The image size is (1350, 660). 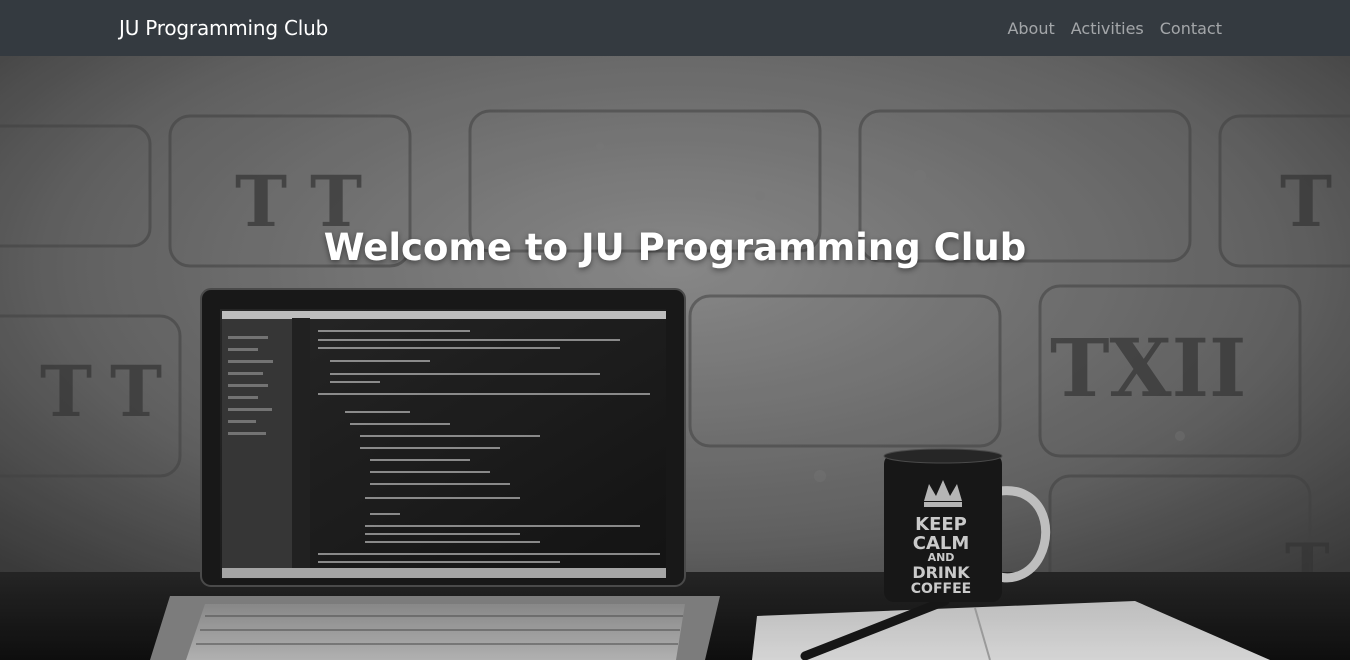 What do you see at coordinates (223, 28) in the screenshot?
I see `brand-link: JU Programming Club` at bounding box center [223, 28].